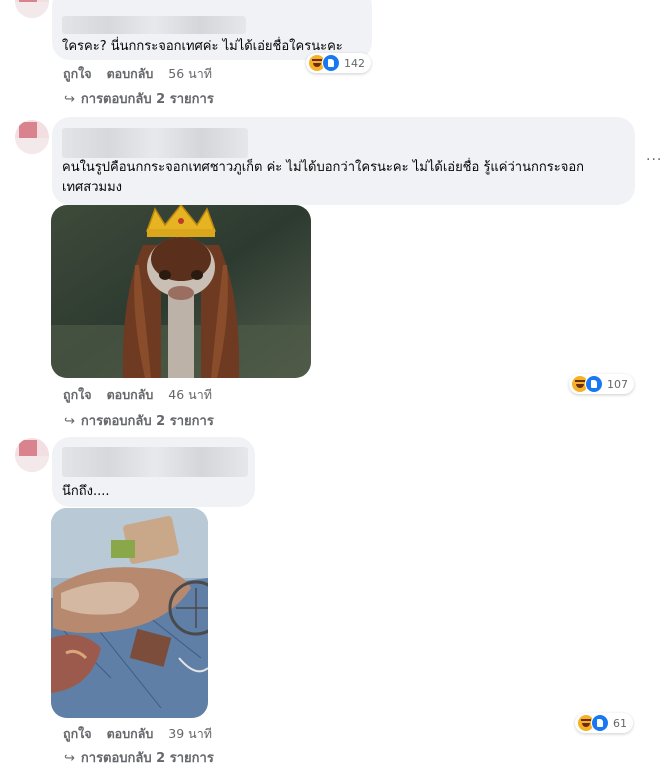 Image resolution: width=670 pixels, height=768 pixels. I want to click on ostrich-crown-photo, so click(181, 291).